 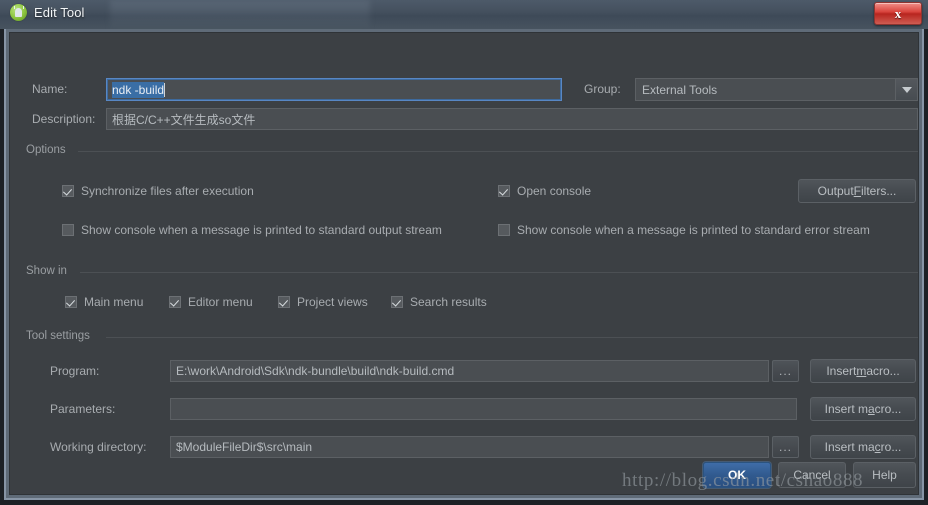 I want to click on checkbox-project-views: Project views, so click(x=323, y=302).